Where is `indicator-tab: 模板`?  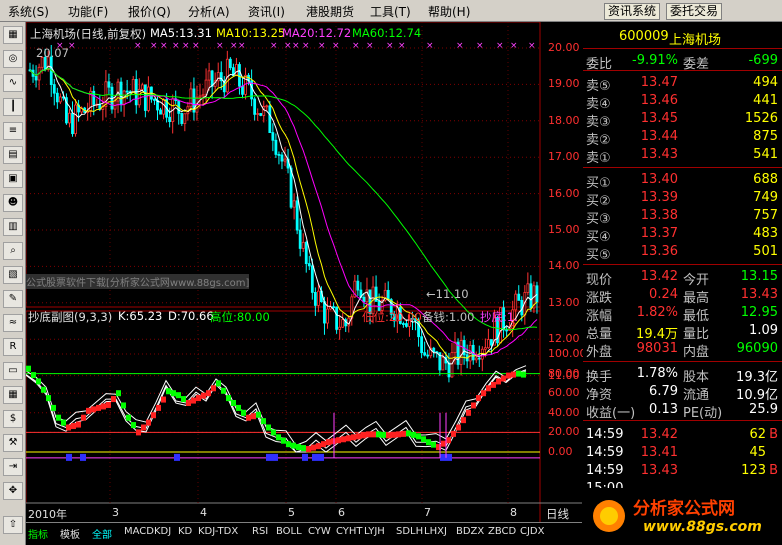
indicator-tab: 模板 is located at coordinates (70, 533).